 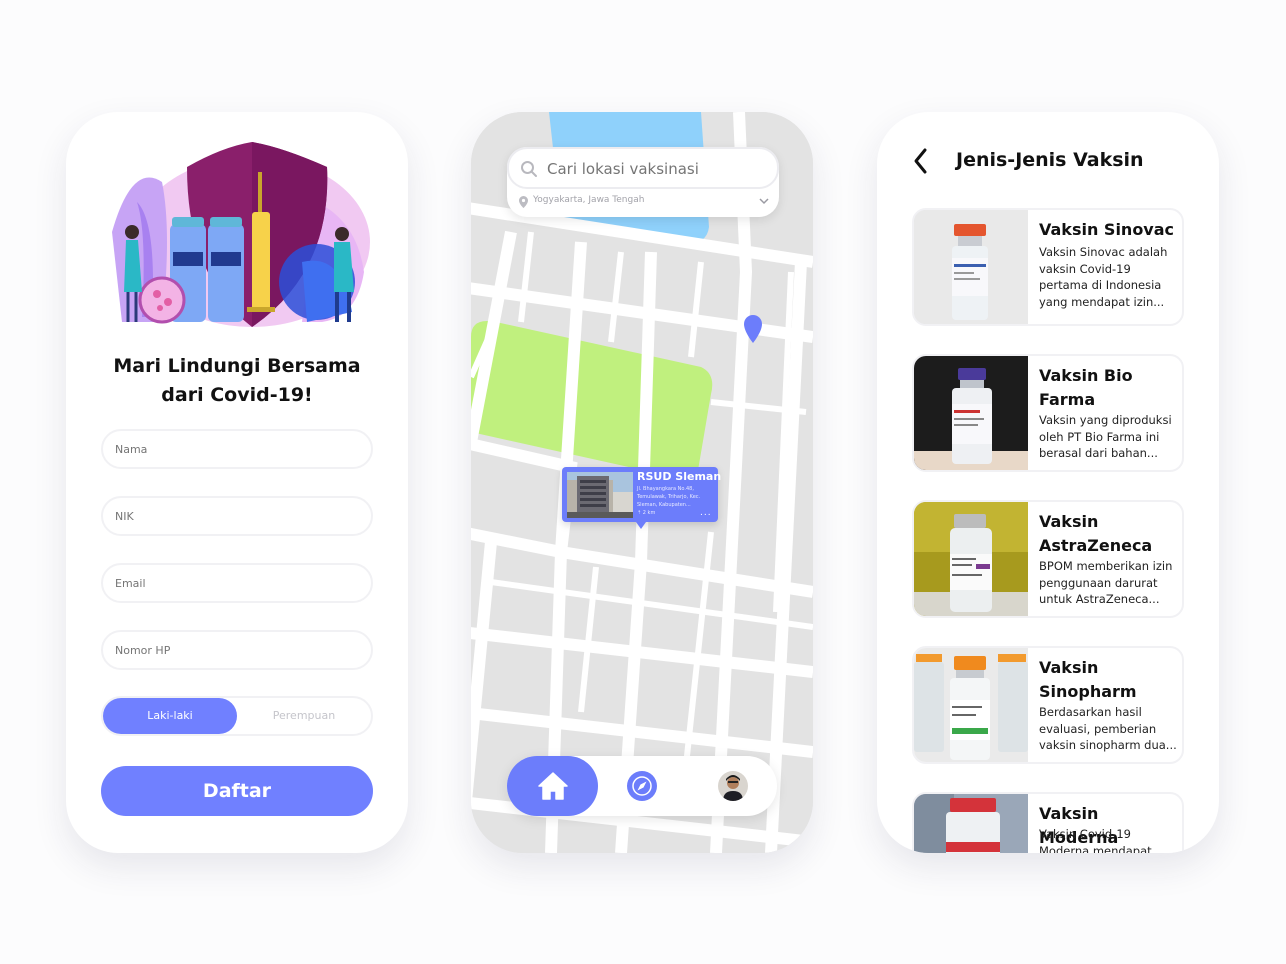 What do you see at coordinates (170, 716) in the screenshot?
I see `gender-option-male: Laki-laki` at bounding box center [170, 716].